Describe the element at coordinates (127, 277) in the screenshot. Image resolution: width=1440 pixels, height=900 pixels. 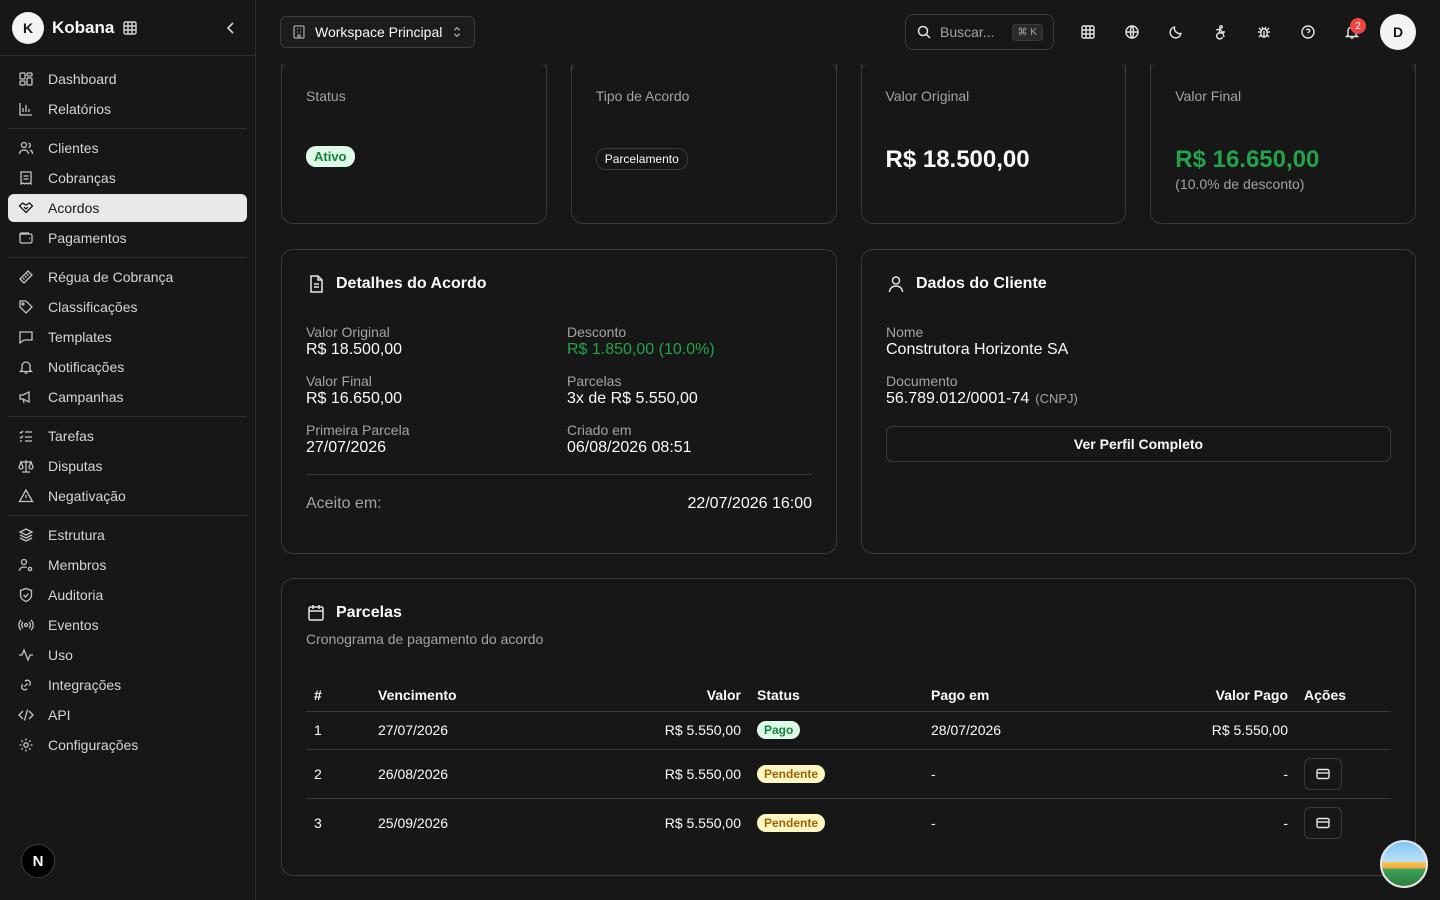
I see `sidebar-item-regua: Régua de Cobrança` at that location.